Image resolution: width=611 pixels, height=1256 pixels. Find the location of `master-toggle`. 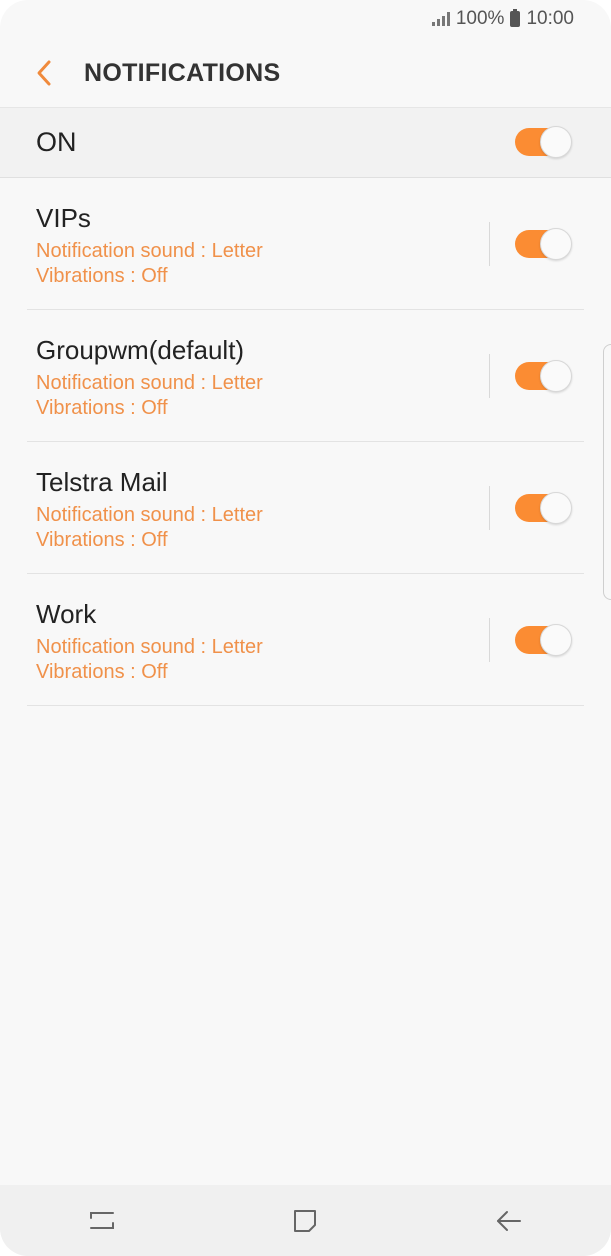

master-toggle is located at coordinates (543, 142).